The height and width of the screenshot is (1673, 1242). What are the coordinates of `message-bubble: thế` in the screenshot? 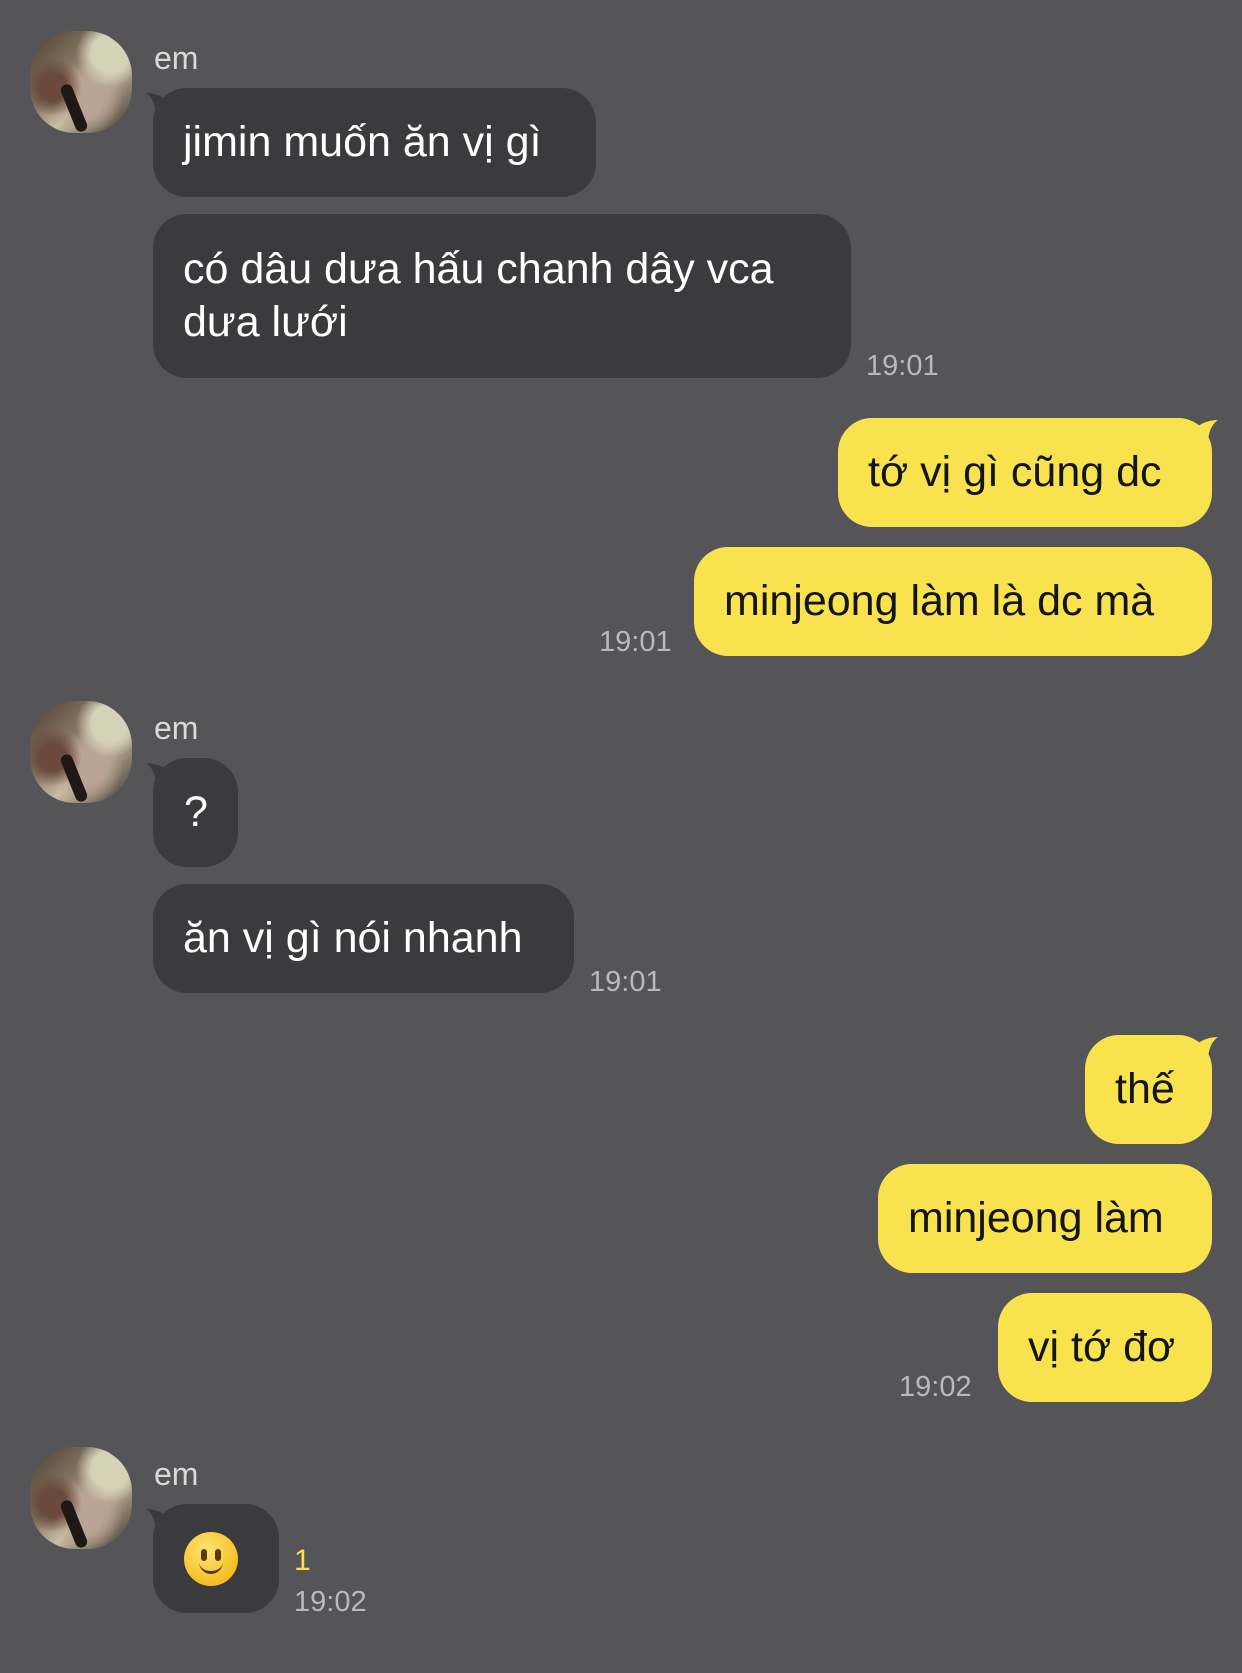 It's located at (1148, 1089).